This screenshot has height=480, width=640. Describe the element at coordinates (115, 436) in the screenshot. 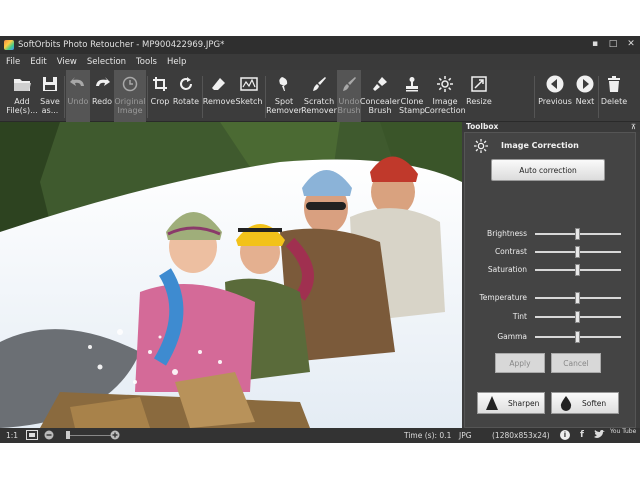

I see `zoom-in-icon` at that location.